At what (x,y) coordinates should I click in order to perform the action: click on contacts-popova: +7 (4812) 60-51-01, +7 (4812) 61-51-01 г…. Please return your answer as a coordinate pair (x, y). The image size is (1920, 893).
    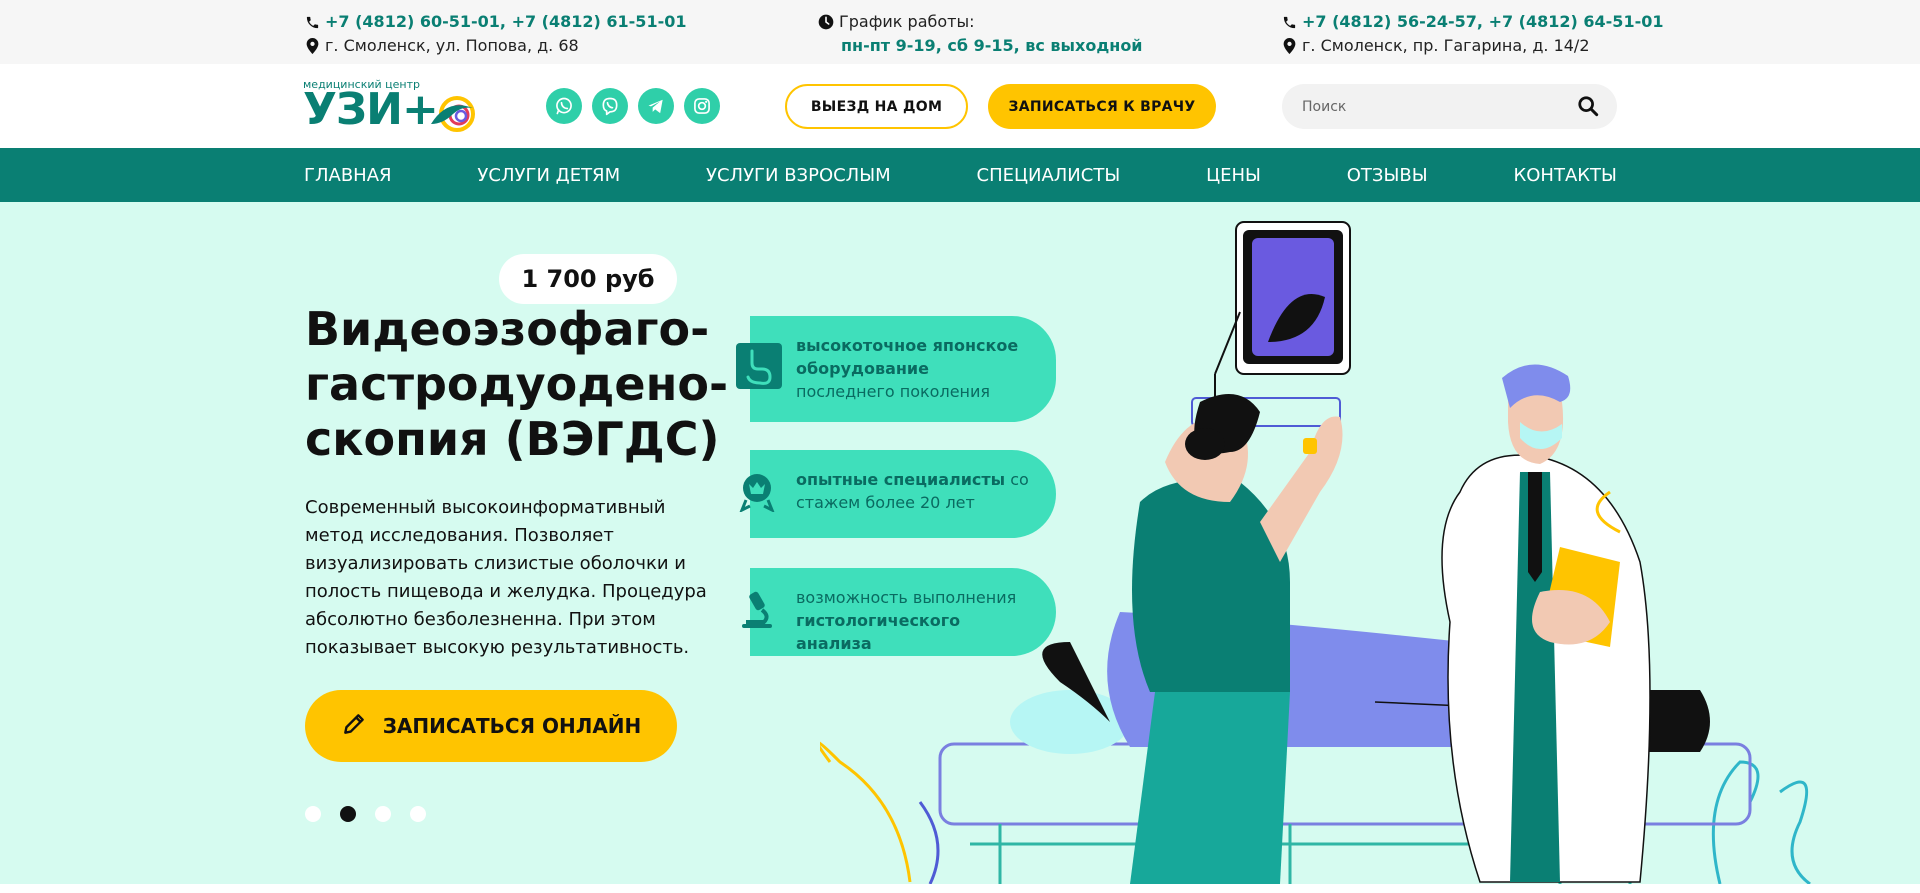
    Looking at the image, I should click on (494, 34).